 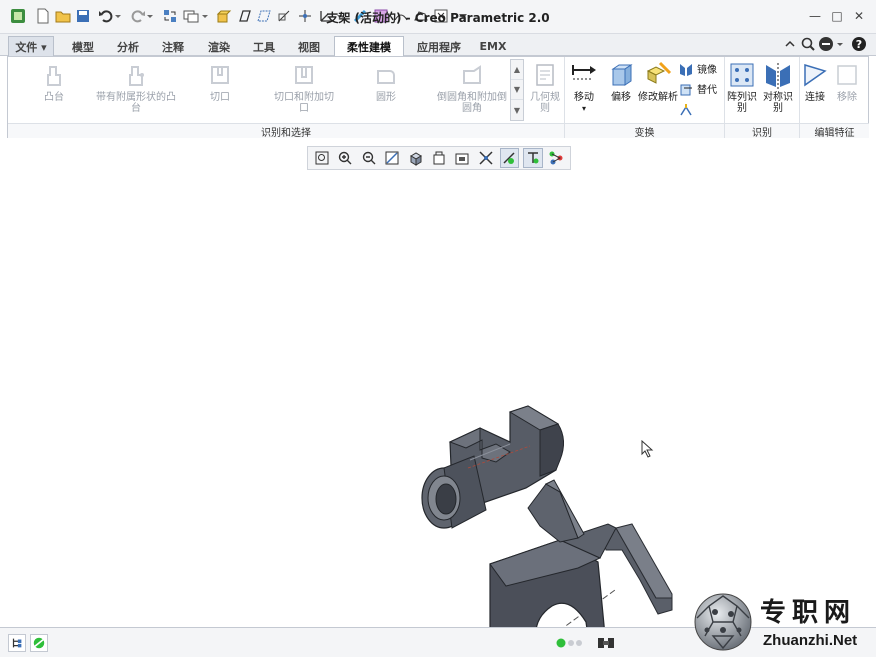 What do you see at coordinates (517, 70) in the screenshot?
I see `gallery-scroll-up-icon: ▲` at bounding box center [517, 70].